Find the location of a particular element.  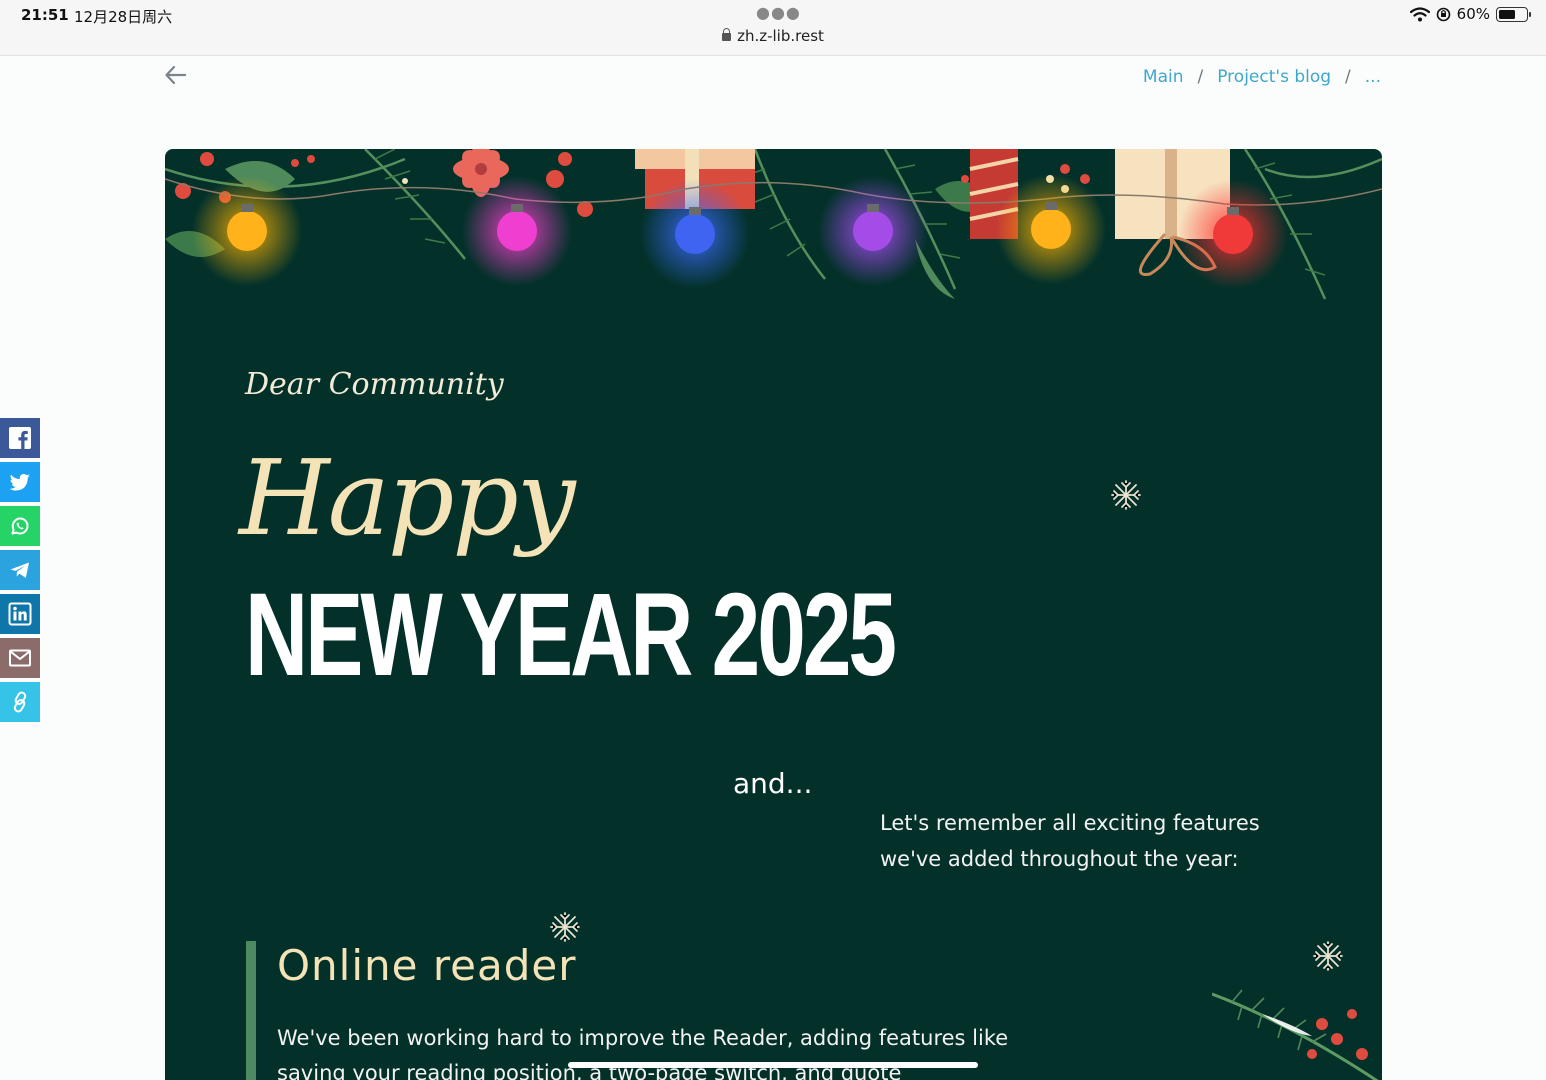

home-indicator is located at coordinates (773, 1065).